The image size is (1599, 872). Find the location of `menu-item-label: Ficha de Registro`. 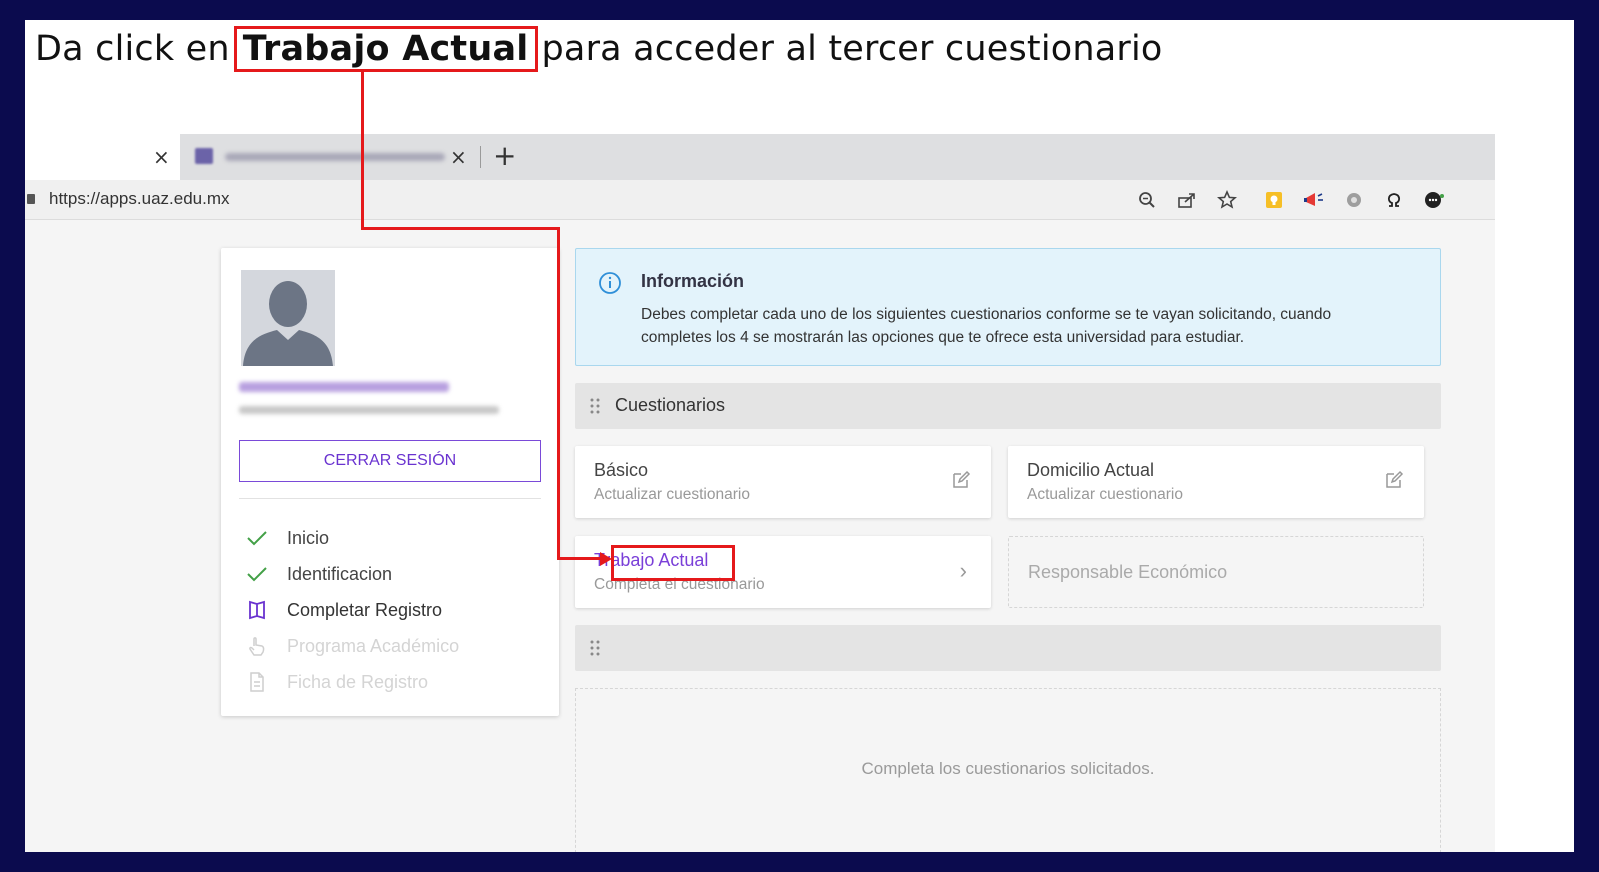

menu-item-label: Ficha de Registro is located at coordinates (358, 681).